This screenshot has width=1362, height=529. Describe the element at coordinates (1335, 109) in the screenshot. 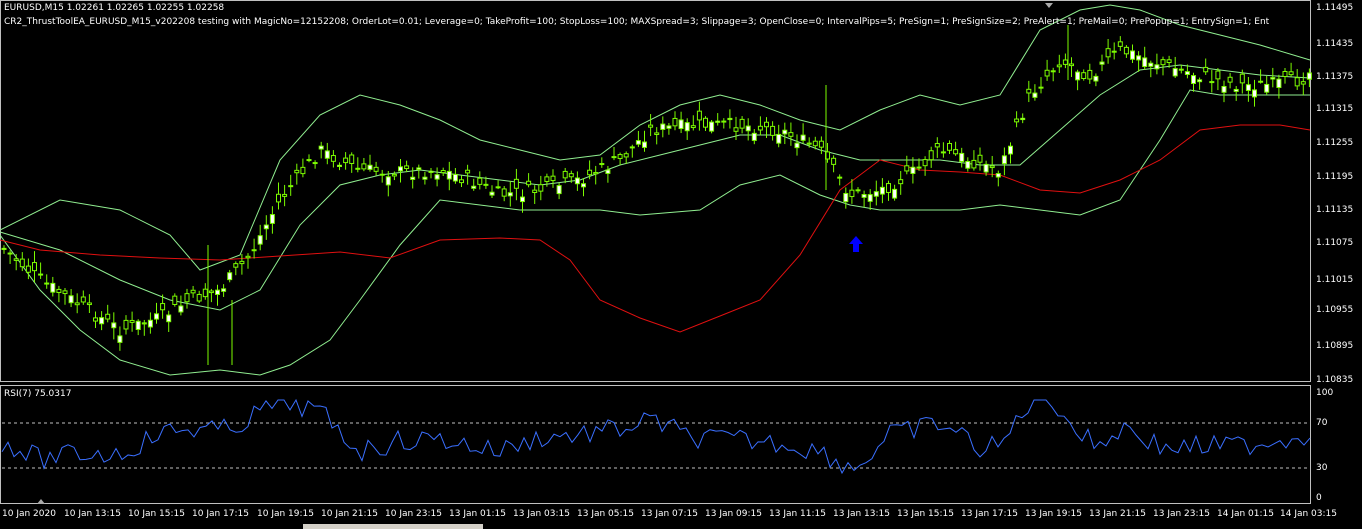

I see `price-tick-label: 1.11315` at that location.